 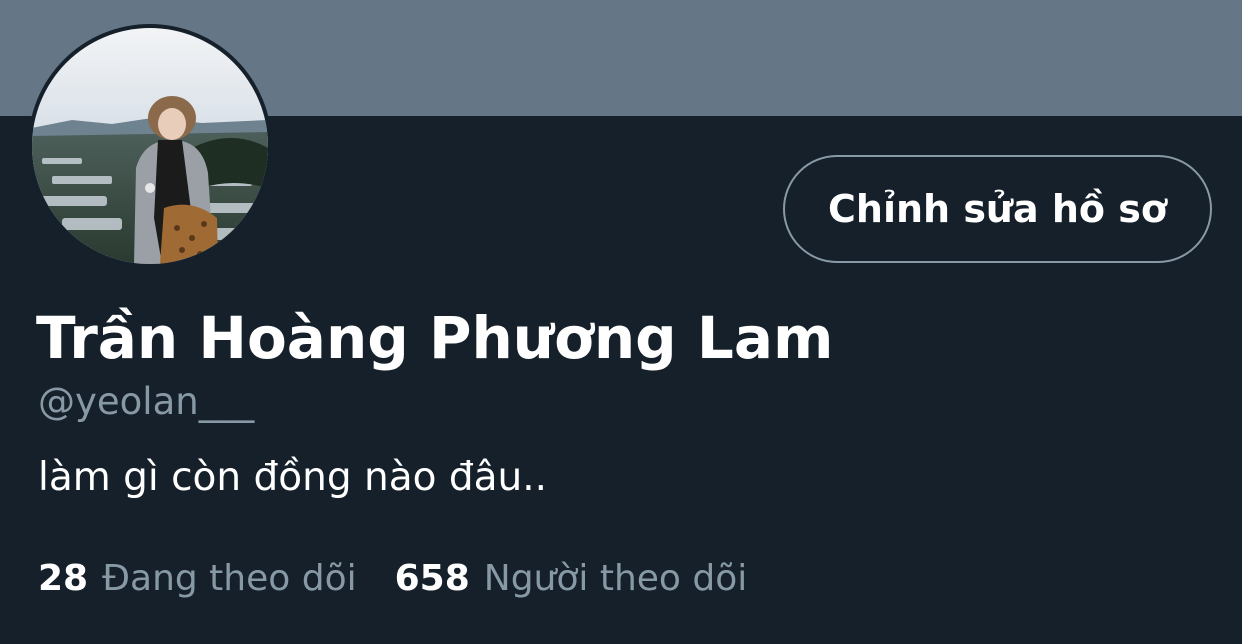 I want to click on user-handle: @yeolan___, so click(x=146, y=401).